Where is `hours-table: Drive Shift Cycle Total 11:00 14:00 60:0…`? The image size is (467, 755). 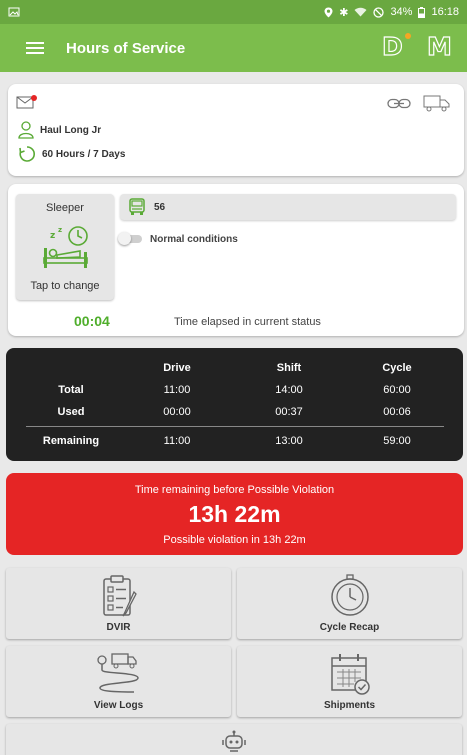 hours-table: Drive Shift Cycle Total 11:00 14:00 60:0… is located at coordinates (234, 404).